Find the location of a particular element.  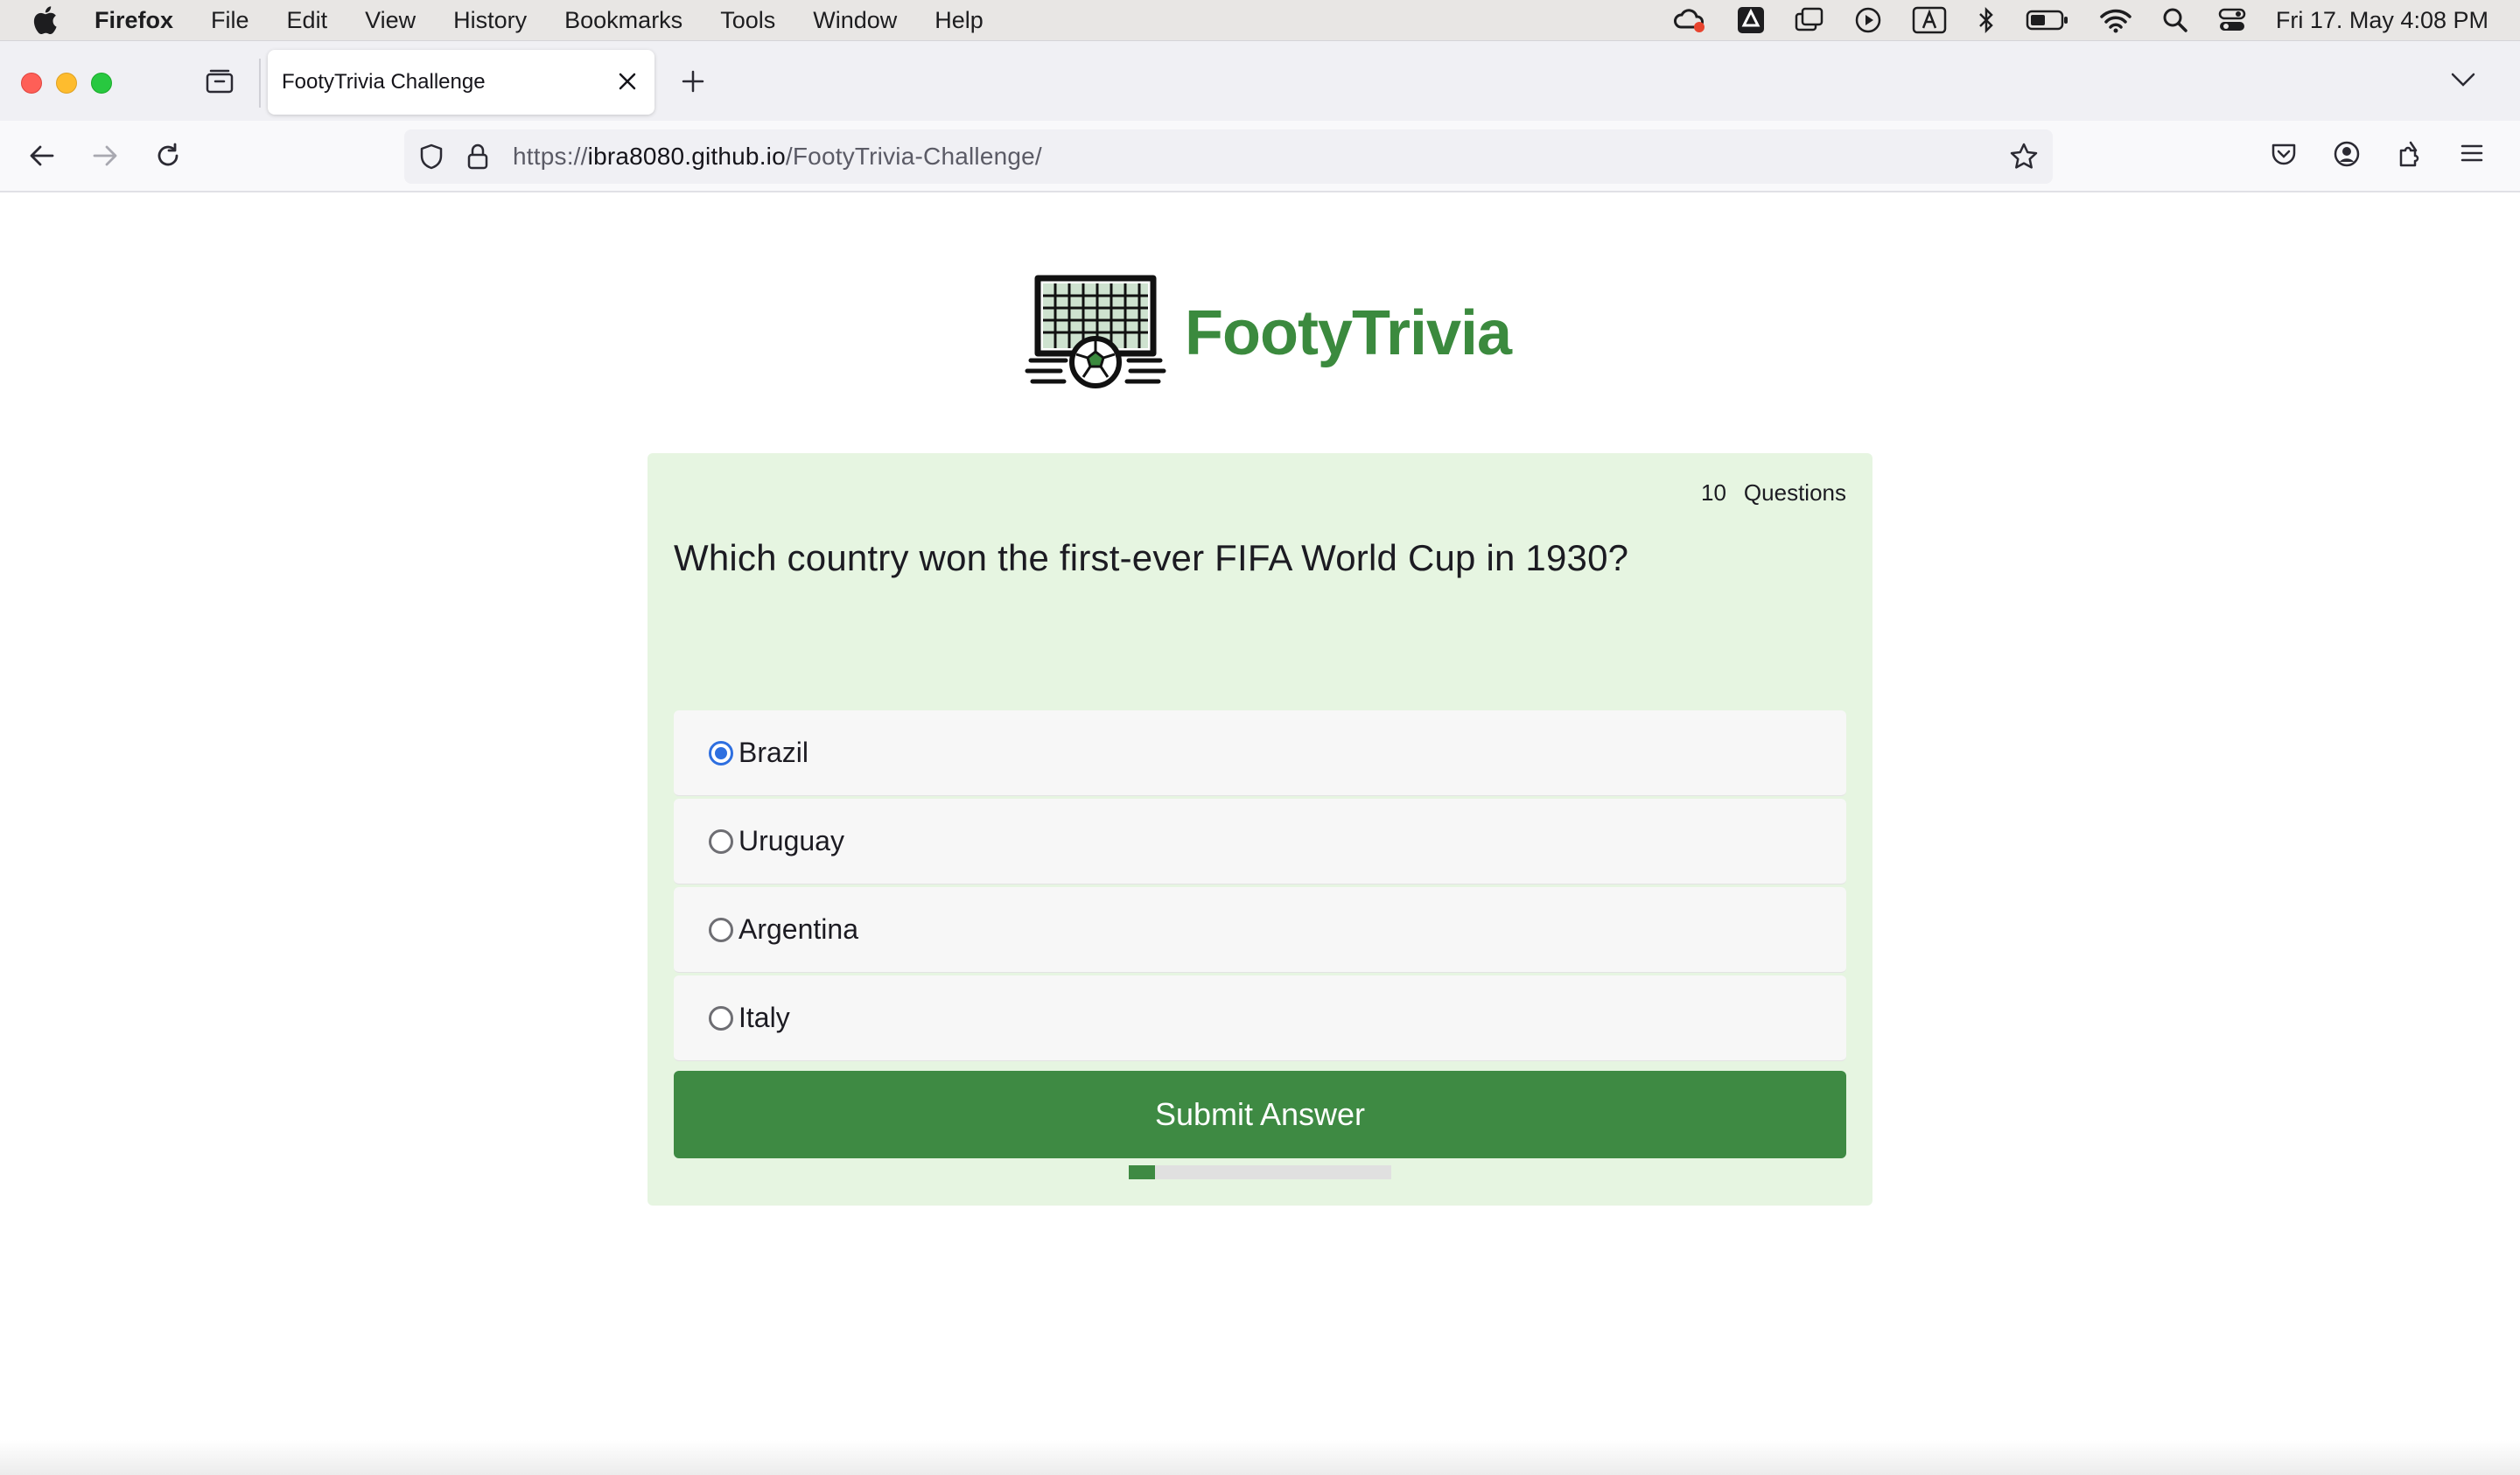

control-center-icon is located at coordinates (2232, 20).